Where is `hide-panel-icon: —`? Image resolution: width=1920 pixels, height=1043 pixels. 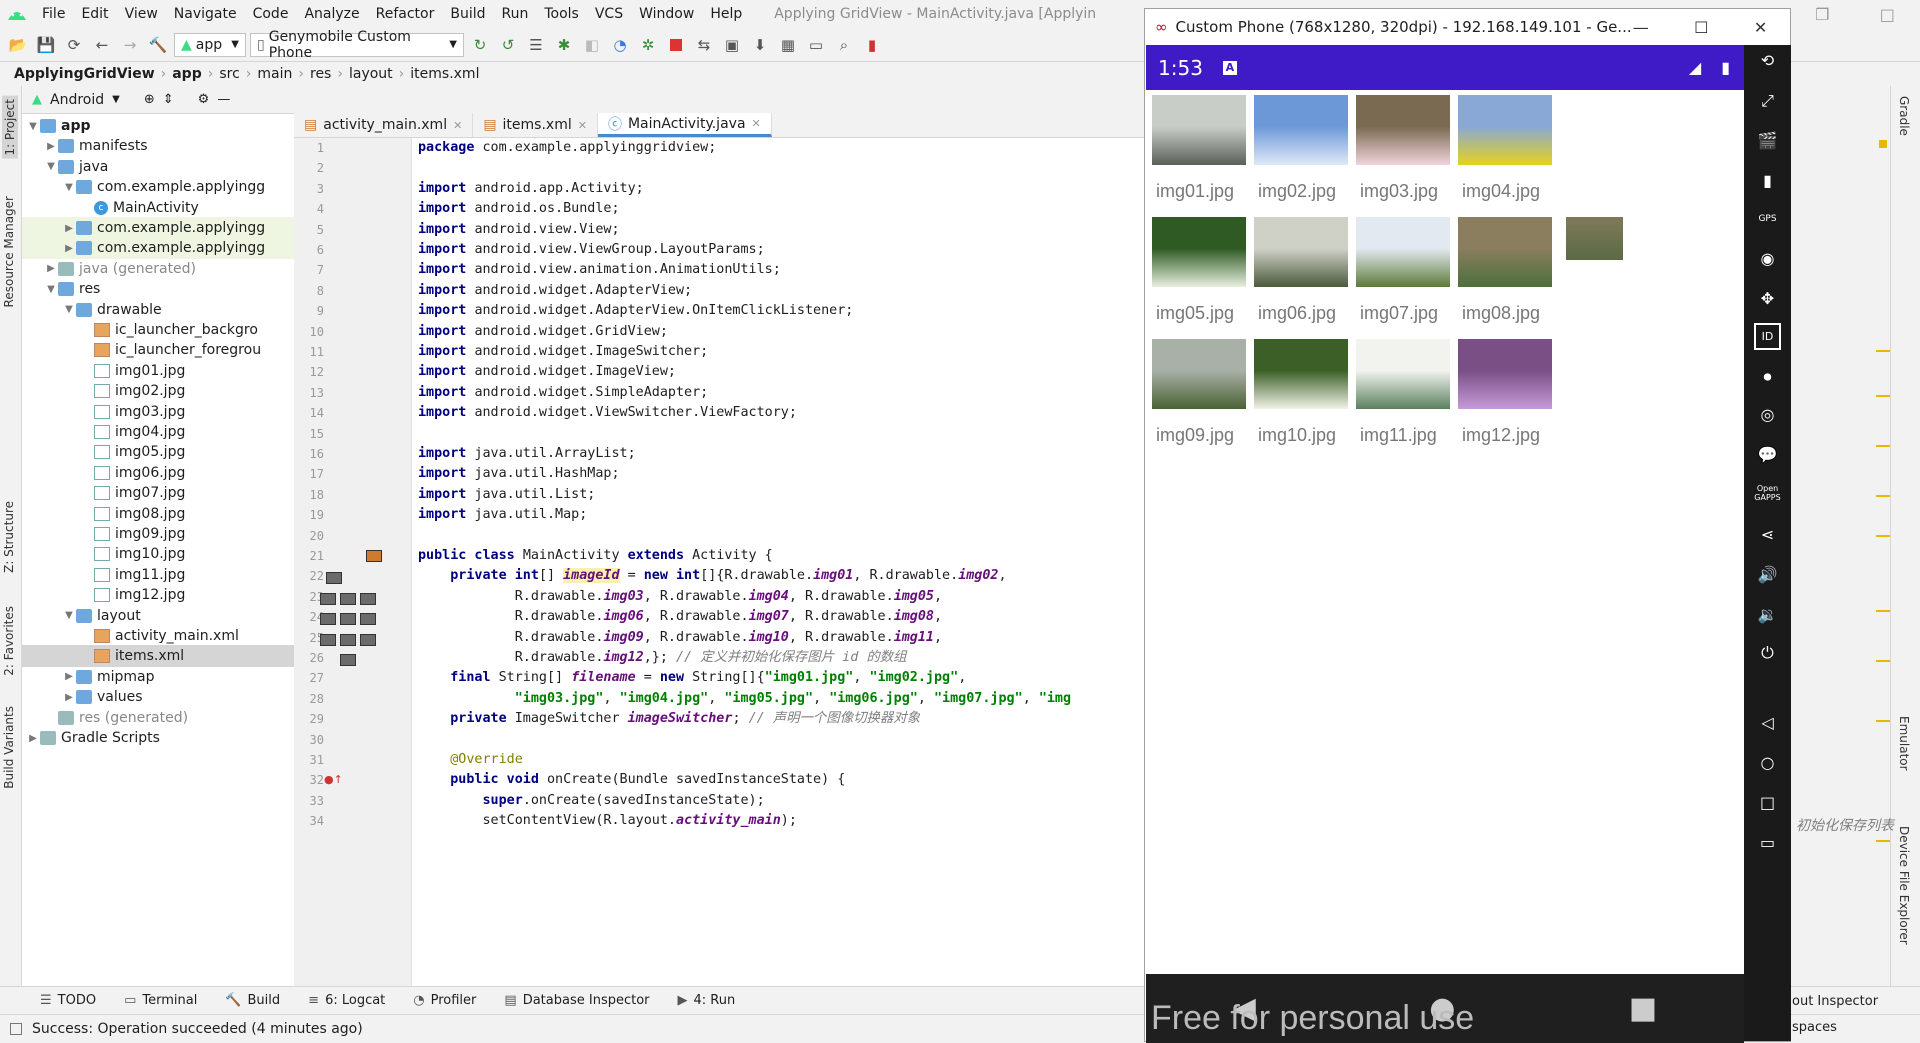 hide-panel-icon: — is located at coordinates (223, 99).